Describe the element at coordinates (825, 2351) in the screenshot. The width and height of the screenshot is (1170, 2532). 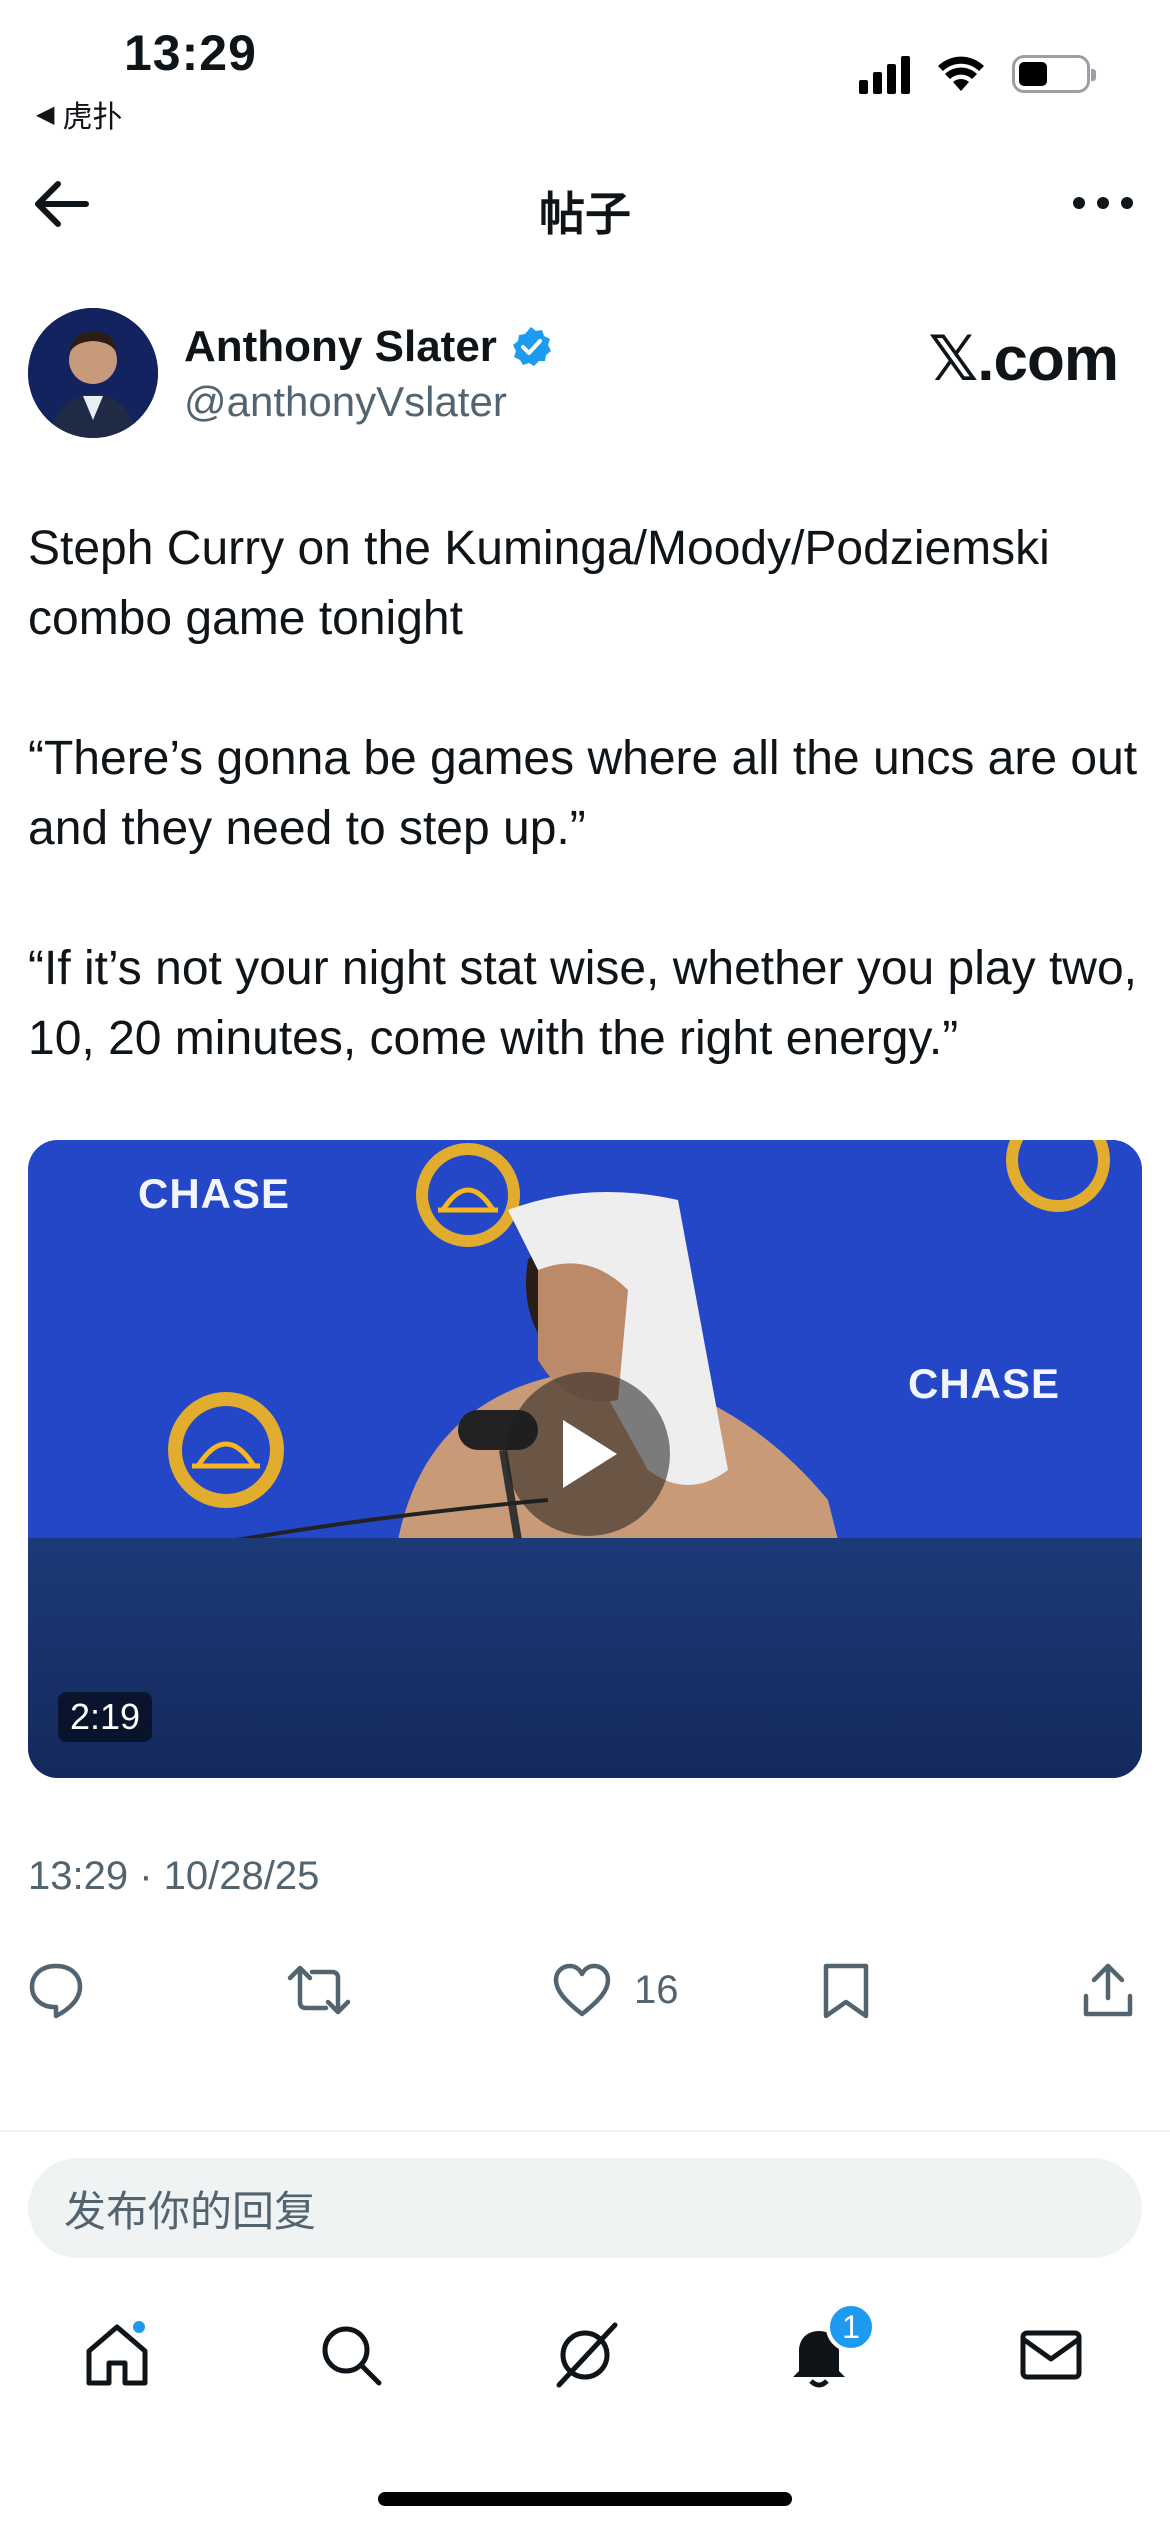
I see `tab-notifications: 1` at that location.